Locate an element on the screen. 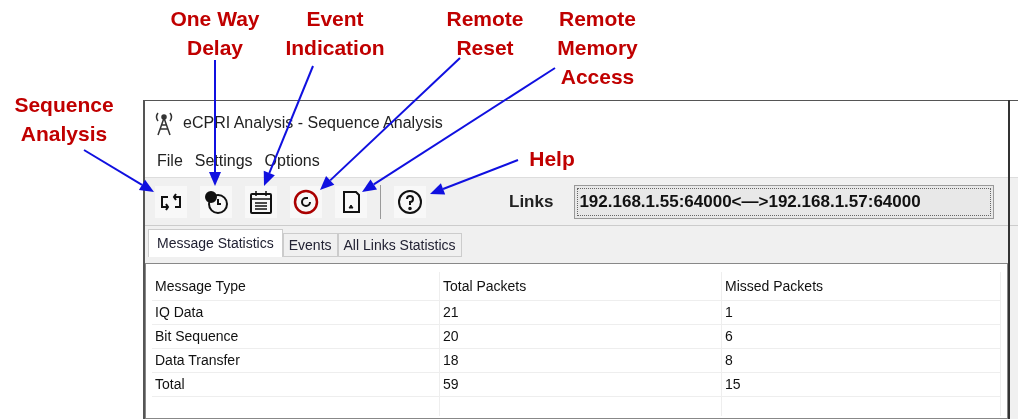  table-cell: Total is located at coordinates (296, 384).